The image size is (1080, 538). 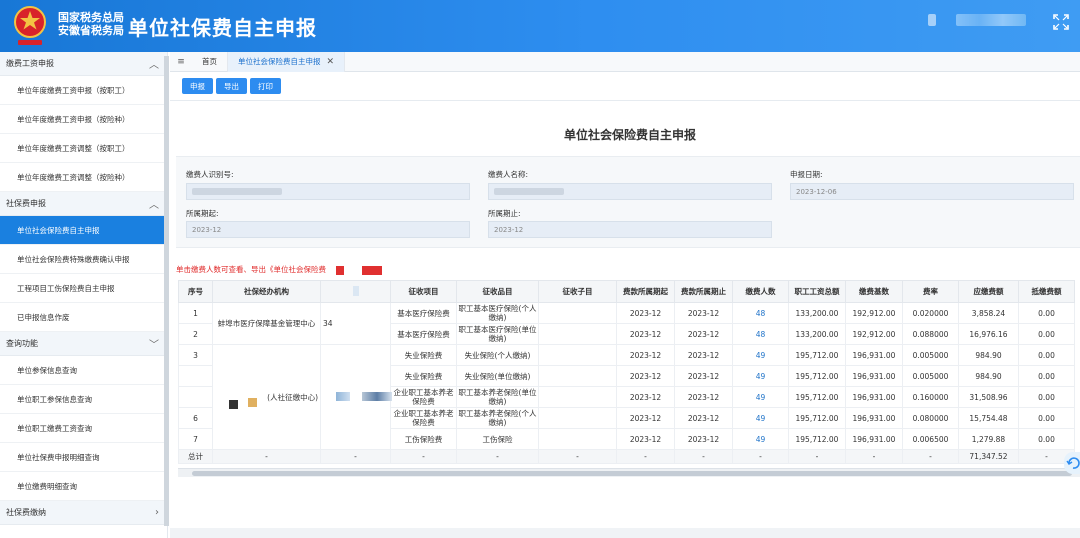 What do you see at coordinates (231, 86) in the screenshot?
I see `export-button: 导出` at bounding box center [231, 86].